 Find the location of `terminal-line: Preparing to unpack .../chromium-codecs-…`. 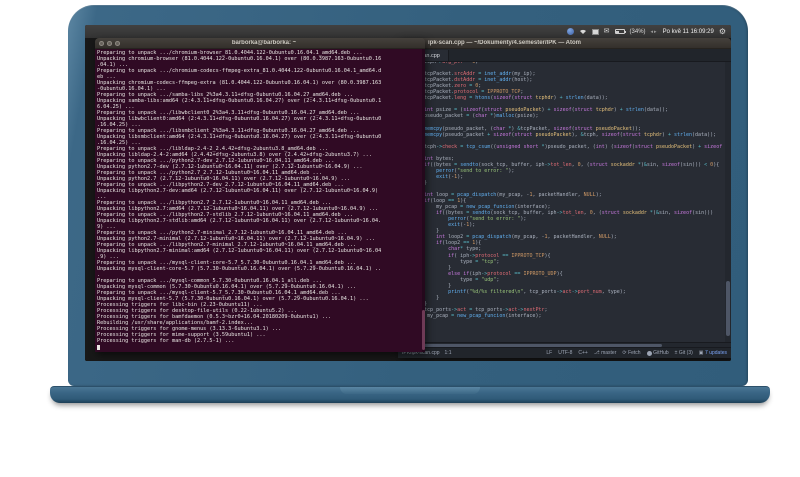

terminal-line: Preparing to unpack .../chromium-codecs-… is located at coordinates (239, 71).